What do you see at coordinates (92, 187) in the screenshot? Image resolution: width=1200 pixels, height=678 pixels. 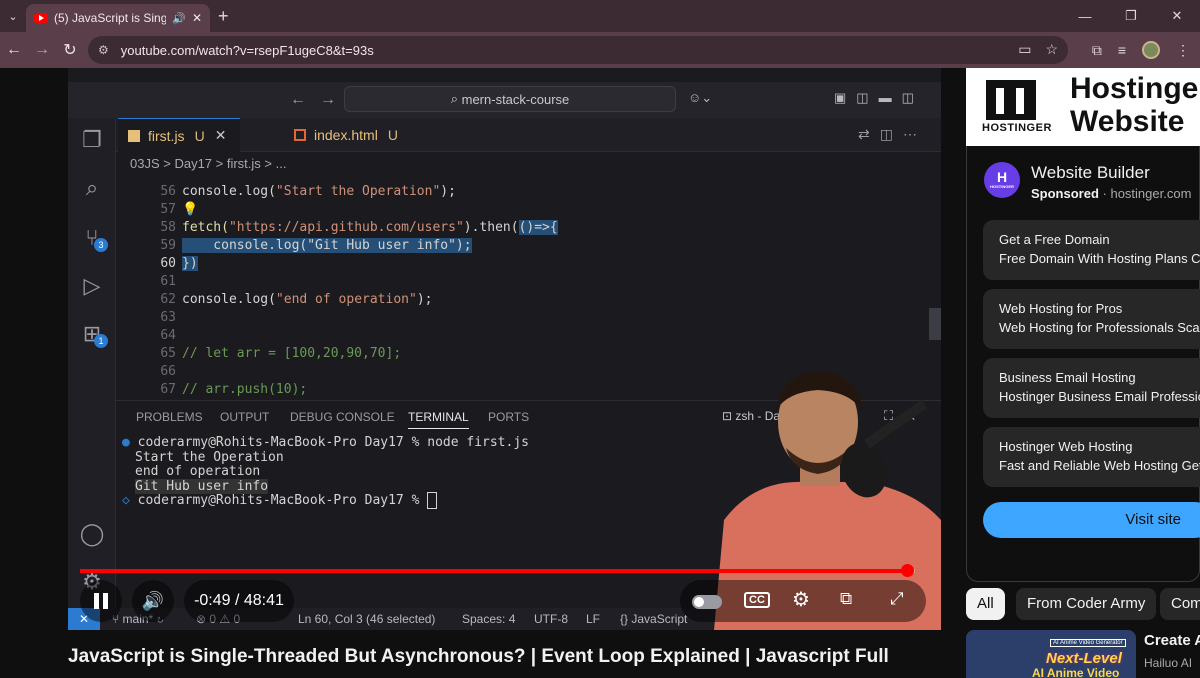 I see `search-icon: ⌕` at bounding box center [92, 187].